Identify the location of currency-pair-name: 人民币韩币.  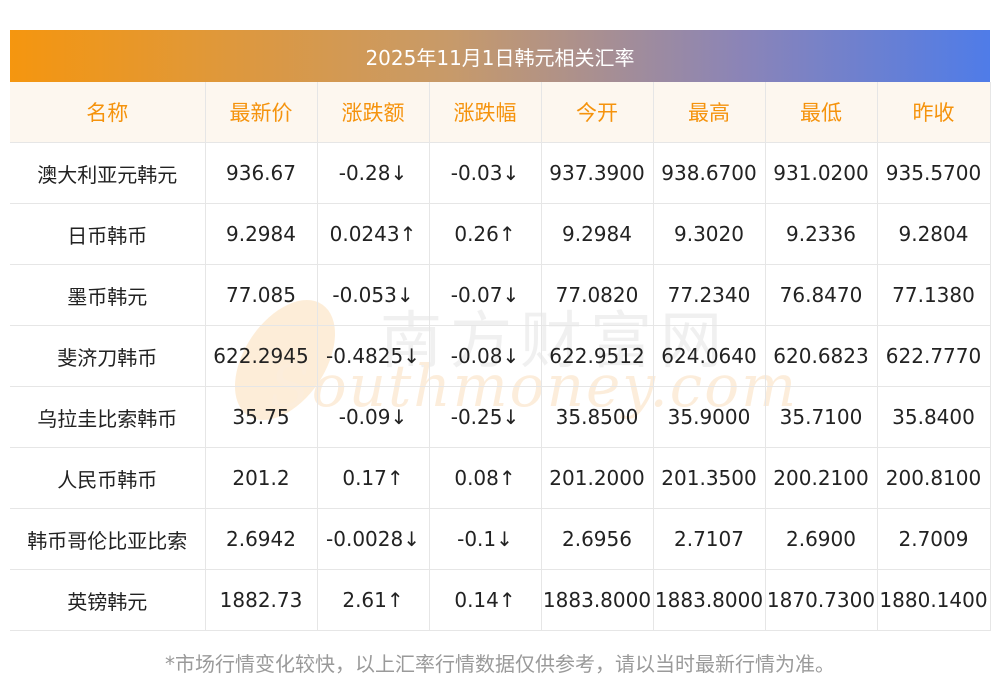
(108, 478).